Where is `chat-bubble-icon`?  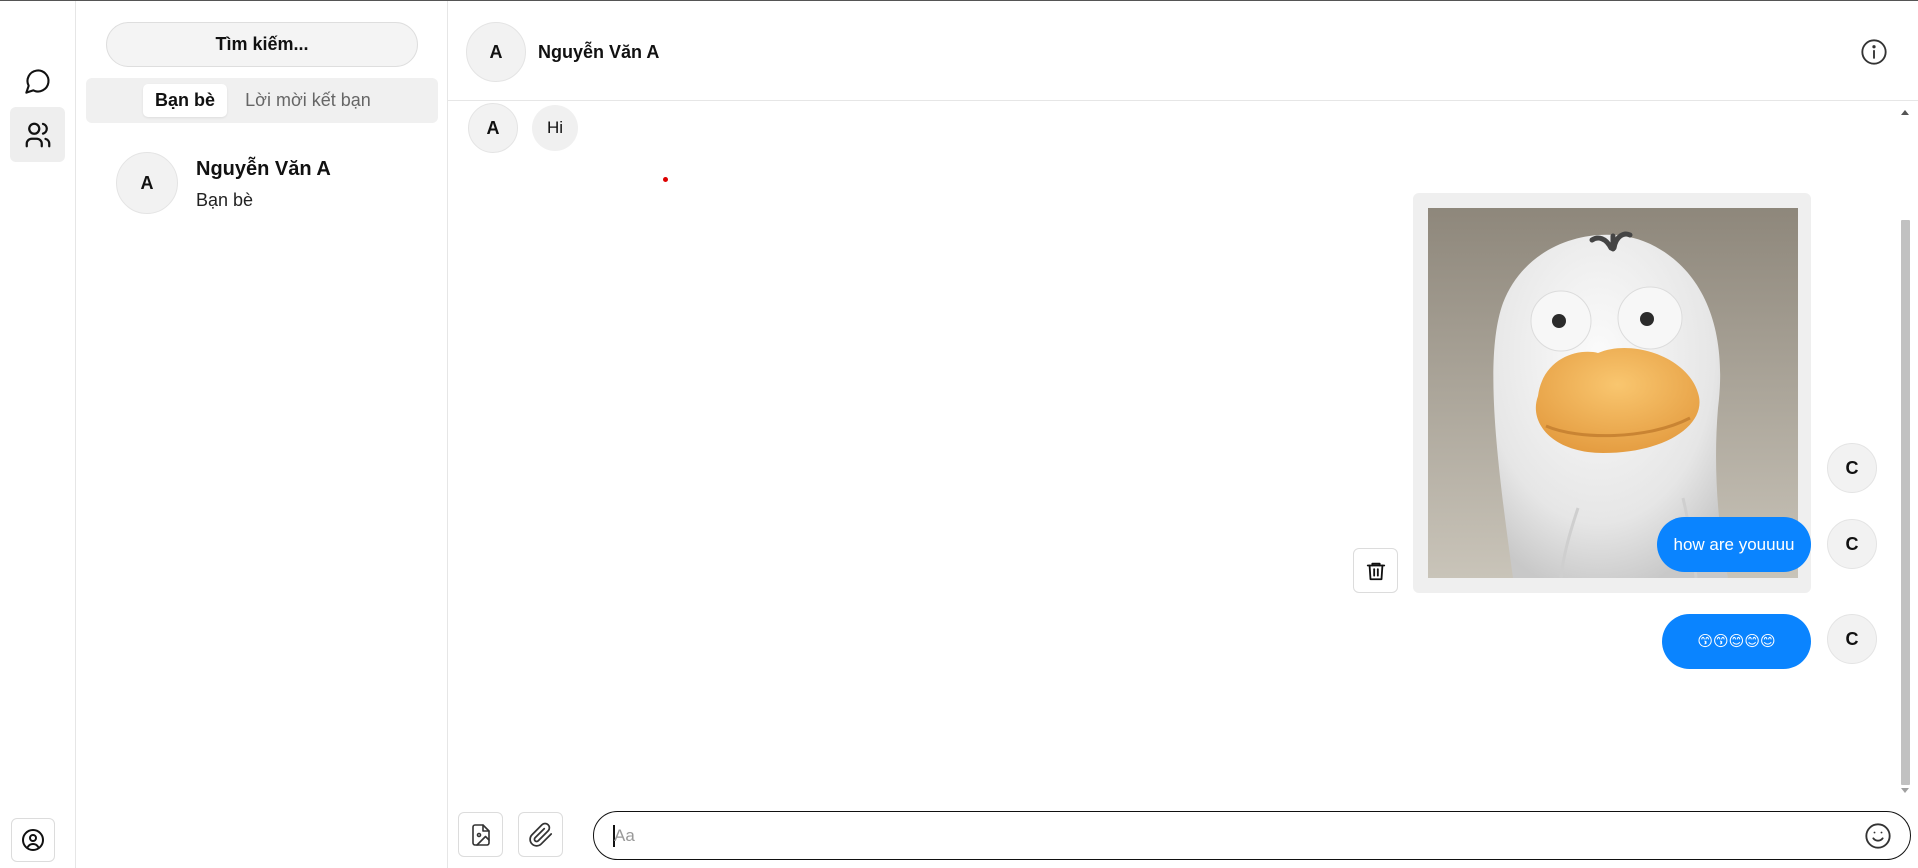
chat-bubble-icon is located at coordinates (37, 81).